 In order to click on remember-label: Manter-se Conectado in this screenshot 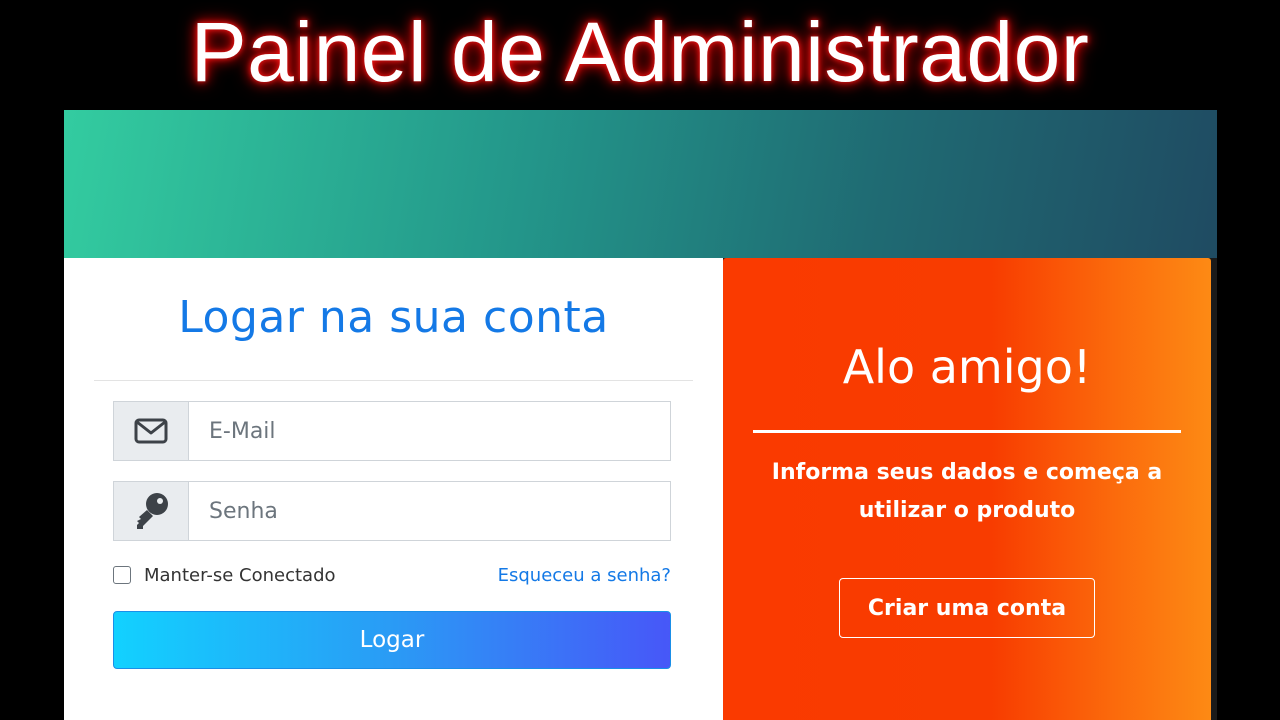, I will do `click(240, 576)`.